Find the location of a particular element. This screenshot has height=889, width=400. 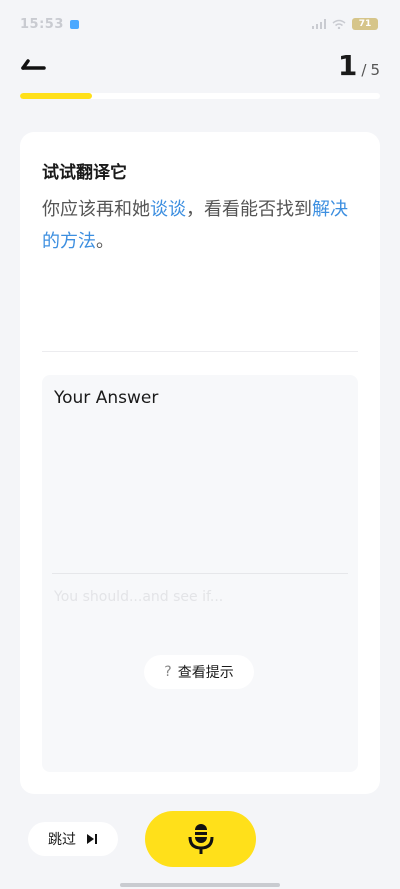

status-right: 71 is located at coordinates (345, 24).